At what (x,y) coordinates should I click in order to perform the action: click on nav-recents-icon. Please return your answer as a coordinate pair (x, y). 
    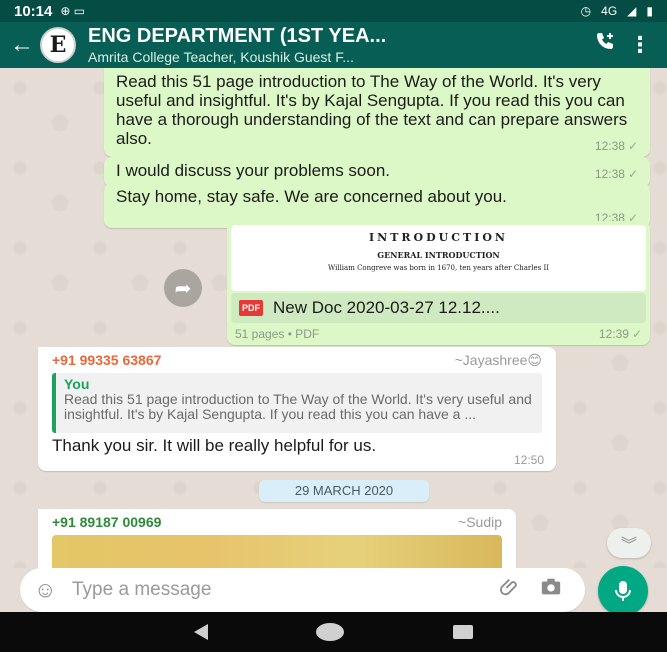
    Looking at the image, I should click on (462, 632).